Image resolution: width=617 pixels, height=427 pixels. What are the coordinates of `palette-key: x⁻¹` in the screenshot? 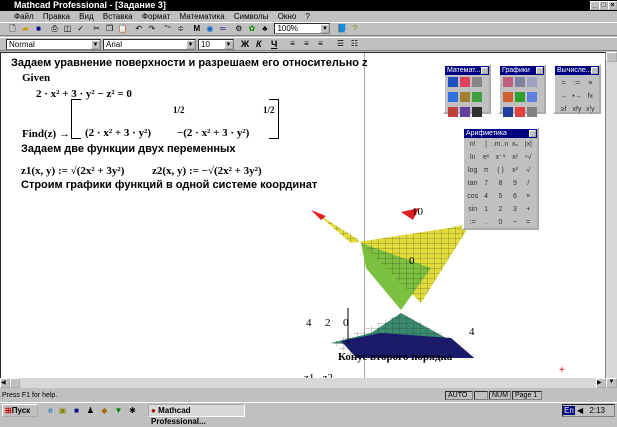 It's located at (501, 157).